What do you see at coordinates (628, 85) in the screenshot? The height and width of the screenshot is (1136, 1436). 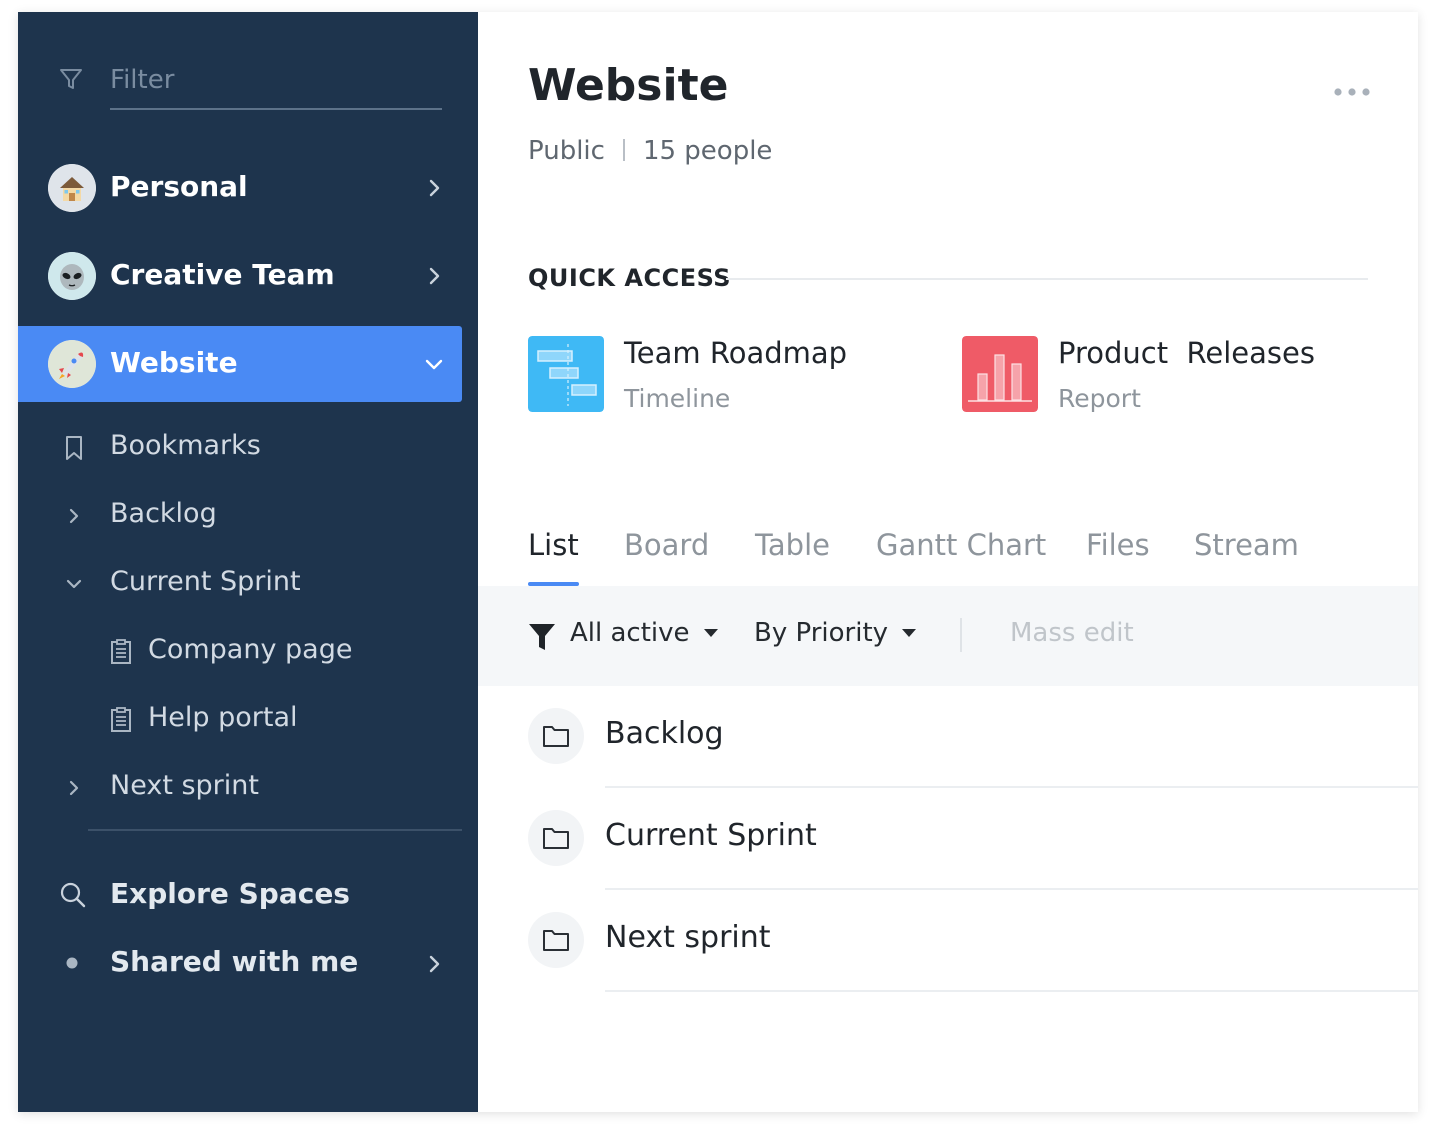 I see `page-title: Website` at bounding box center [628, 85].